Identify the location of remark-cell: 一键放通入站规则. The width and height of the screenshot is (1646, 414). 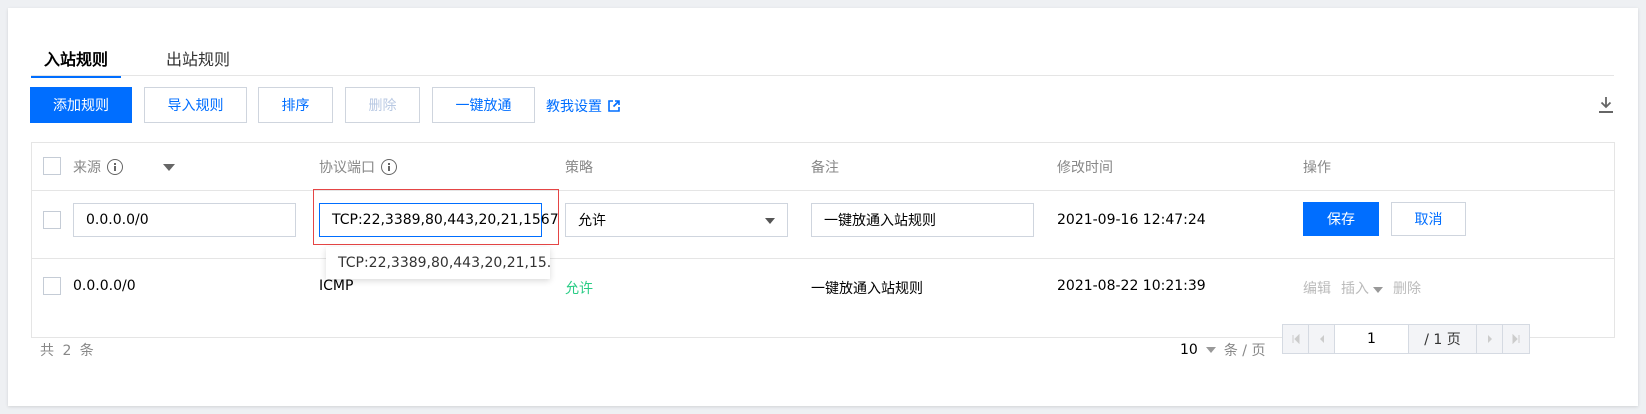
(867, 289).